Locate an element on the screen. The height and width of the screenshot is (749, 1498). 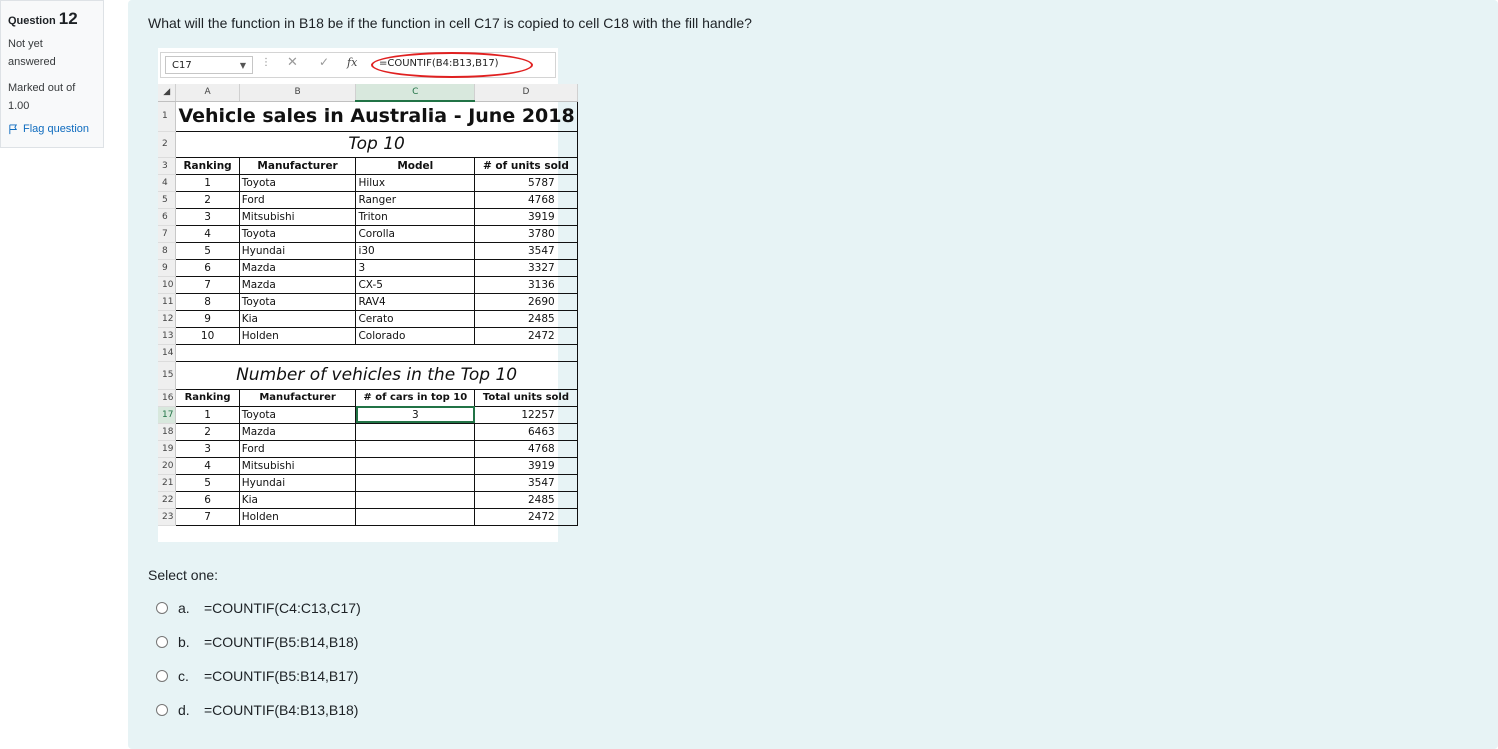
table-row: 20 4 Mitsubishi 3919 is located at coordinates (368, 465).